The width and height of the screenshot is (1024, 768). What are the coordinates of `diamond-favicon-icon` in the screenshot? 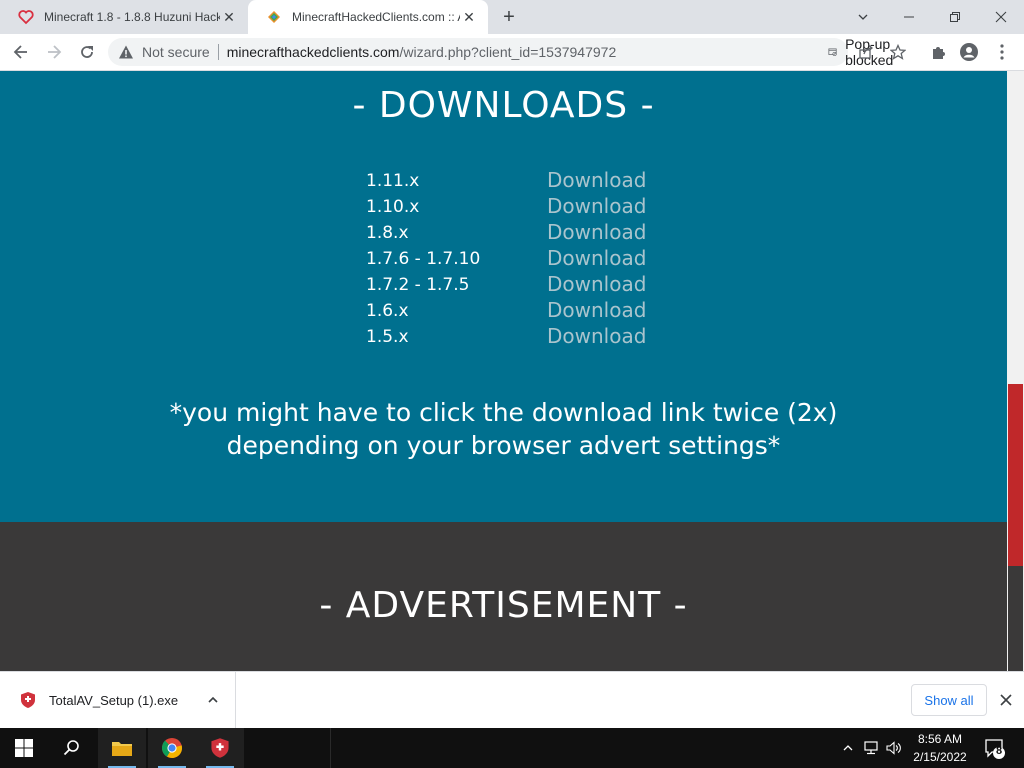 It's located at (274, 17).